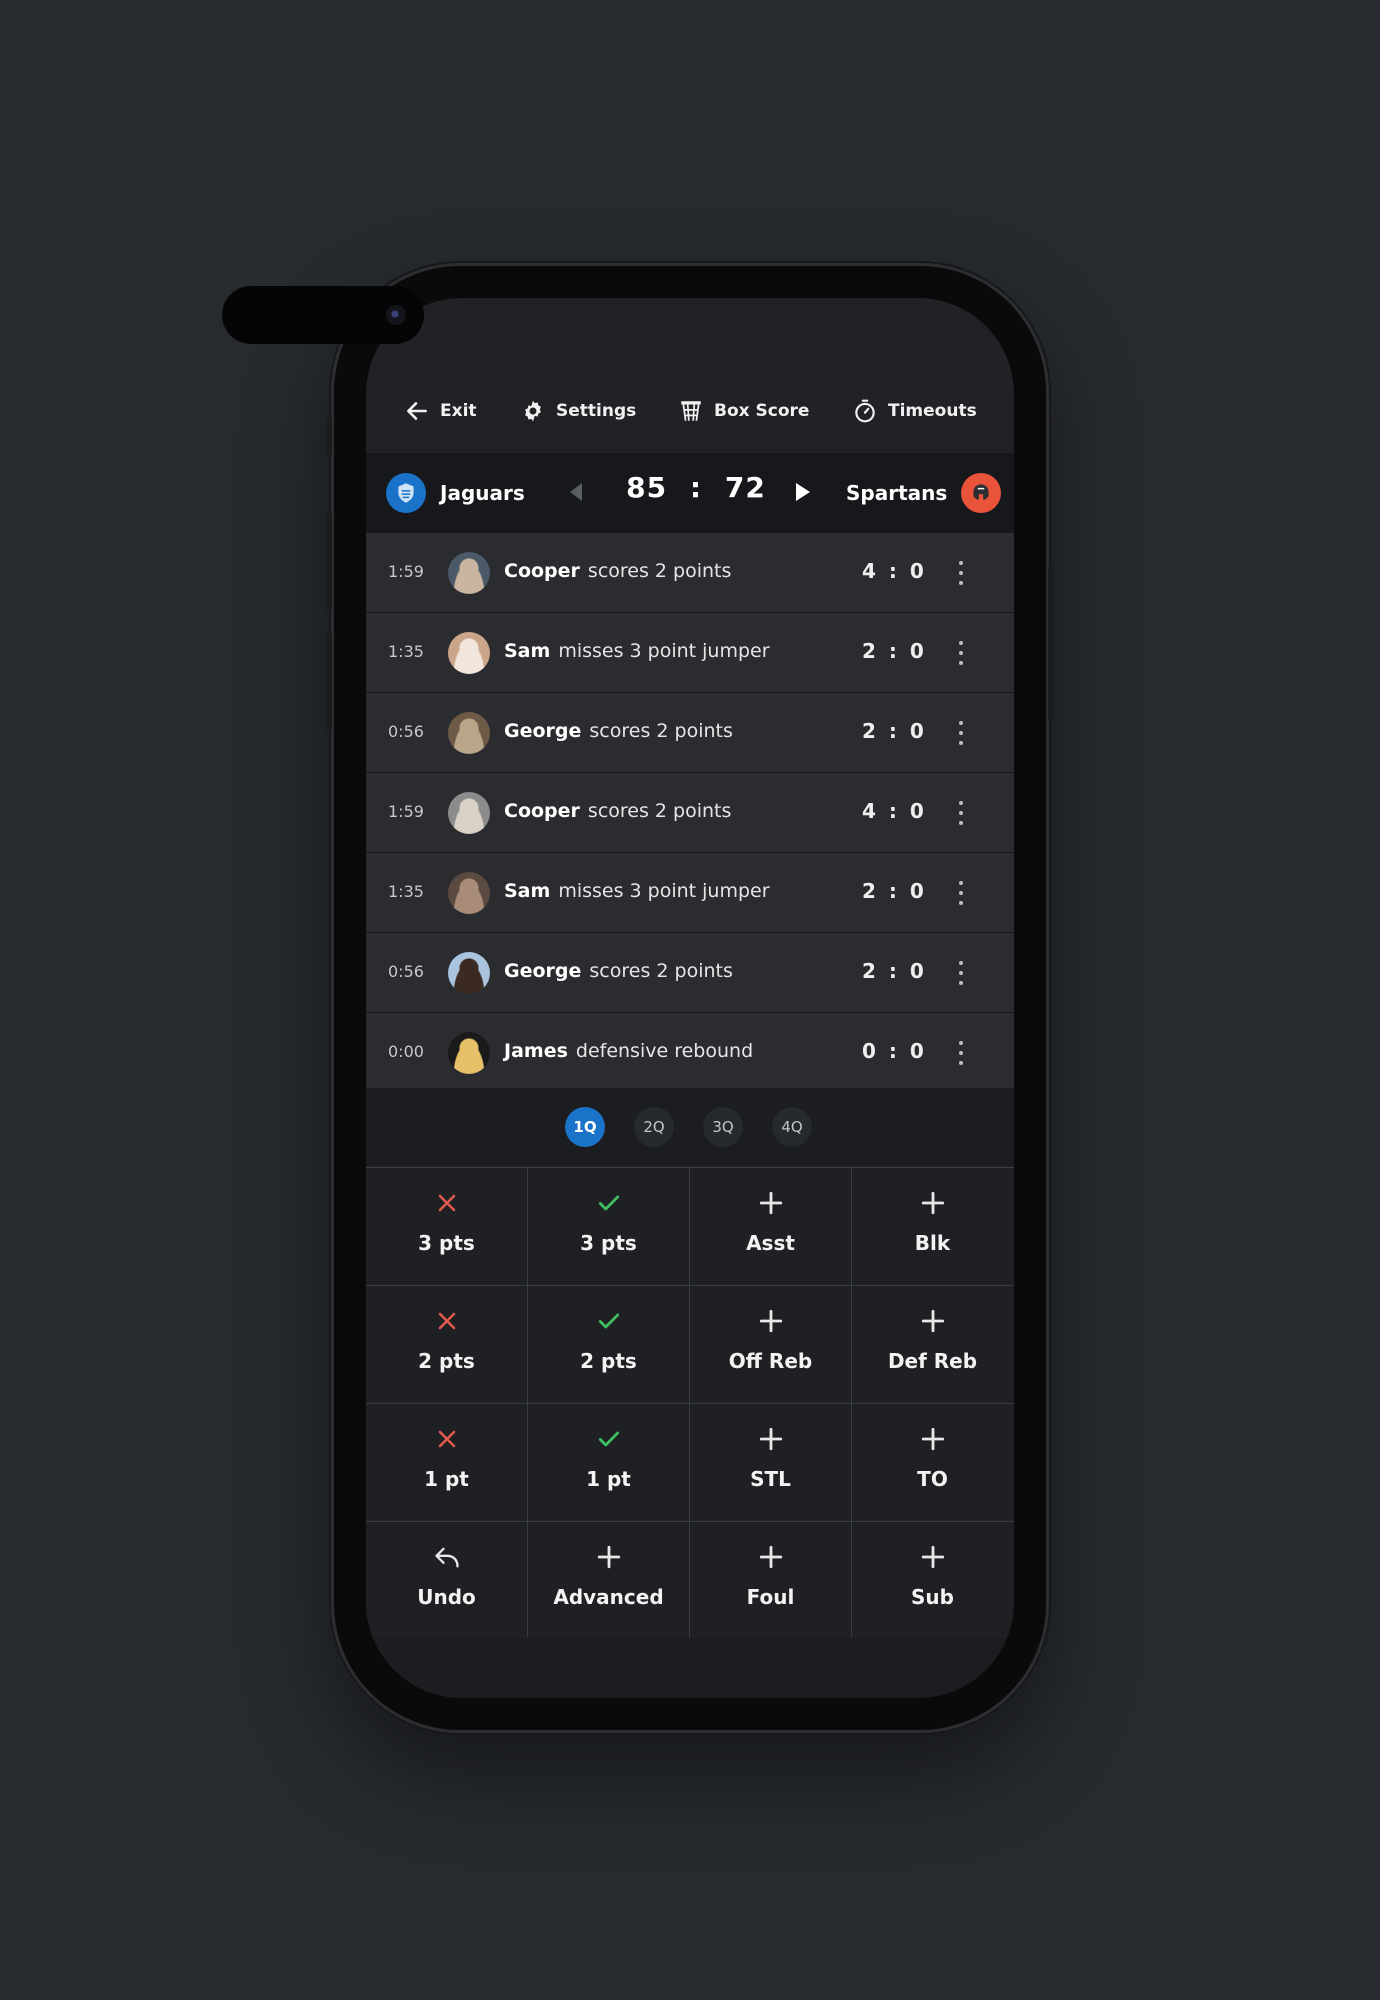 The width and height of the screenshot is (1380, 2000). What do you see at coordinates (608, 1479) in the screenshot?
I see `button-label: 1 pt` at bounding box center [608, 1479].